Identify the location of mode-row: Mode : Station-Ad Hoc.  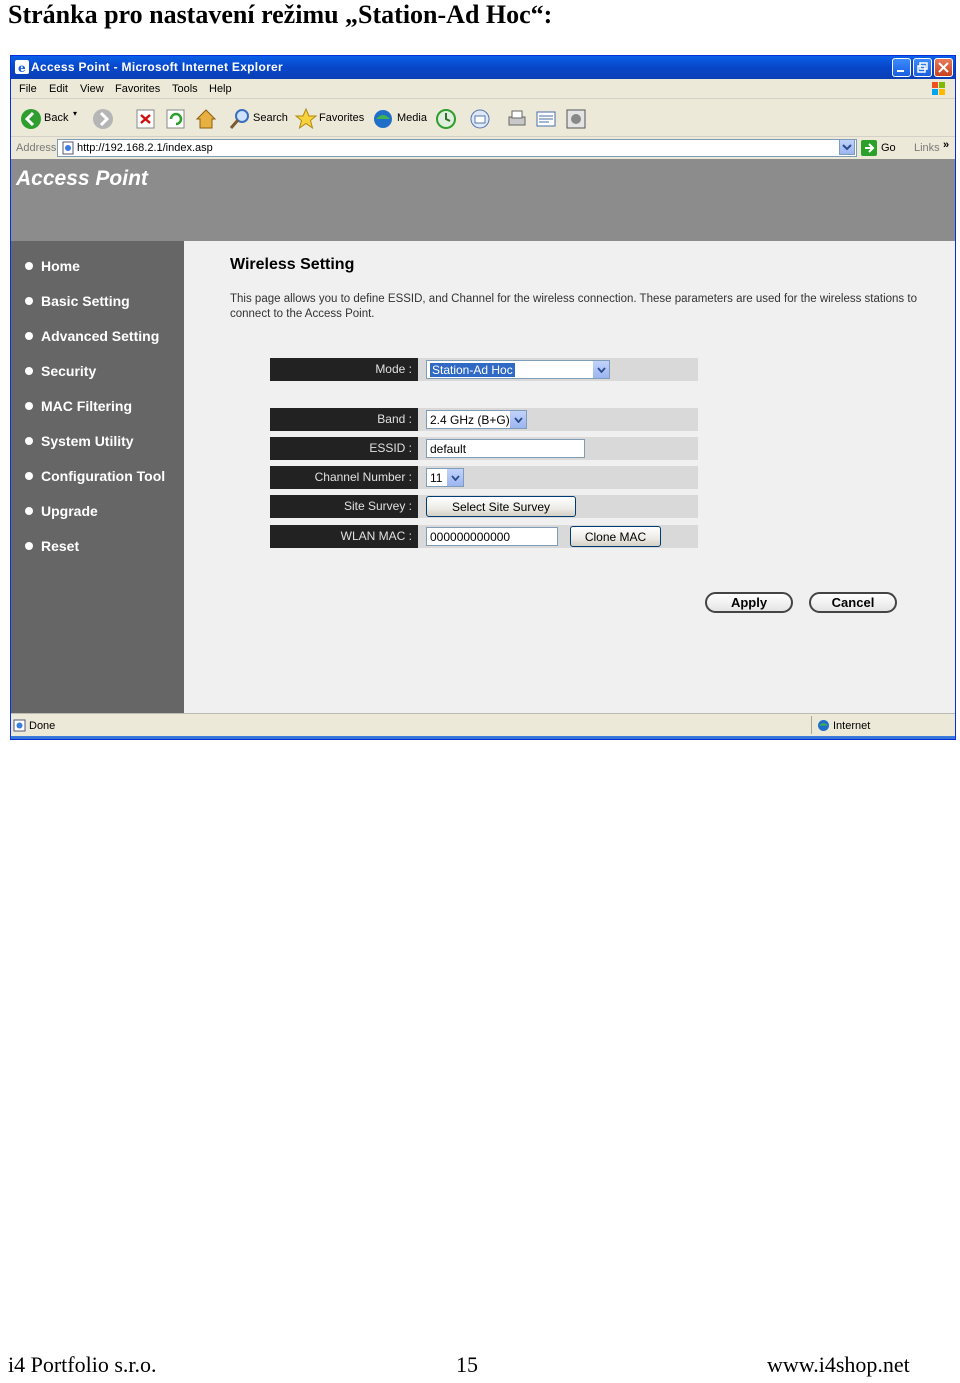
(484, 369).